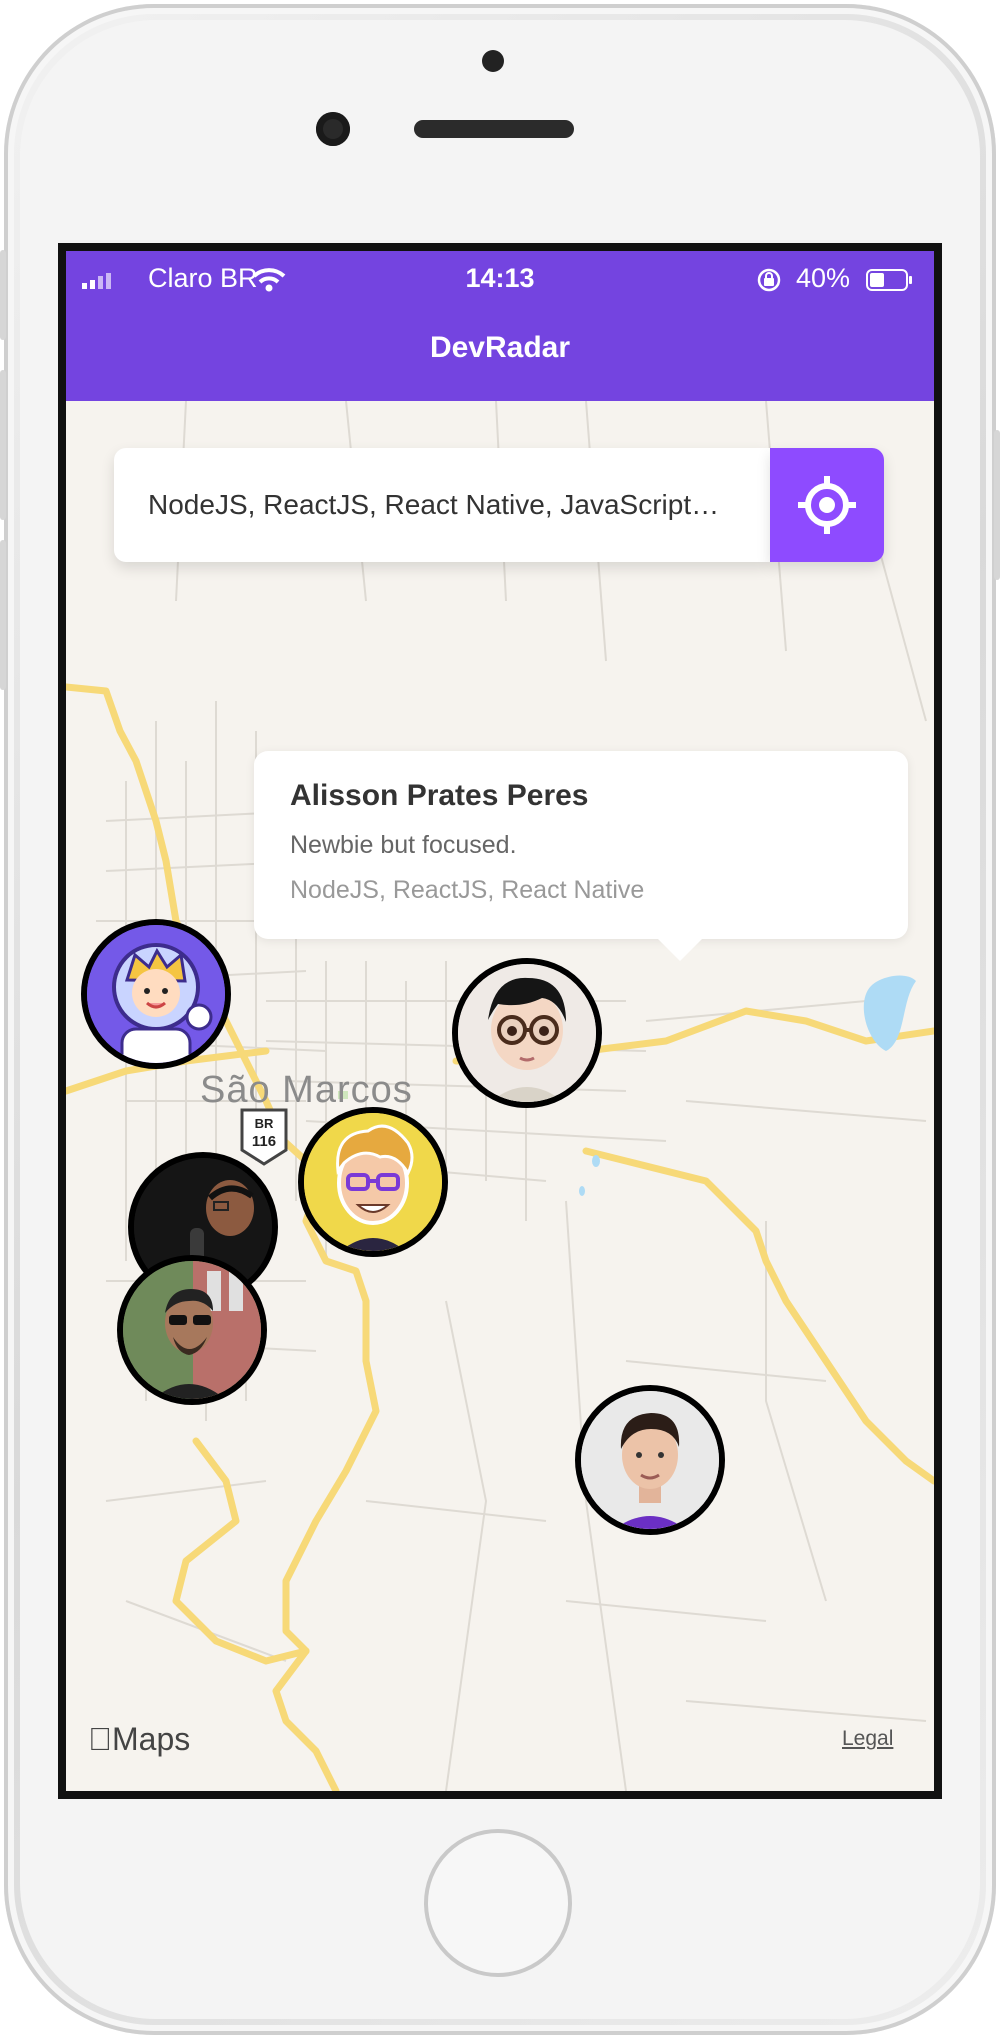  I want to click on astronaut-avatar, so click(156, 994).